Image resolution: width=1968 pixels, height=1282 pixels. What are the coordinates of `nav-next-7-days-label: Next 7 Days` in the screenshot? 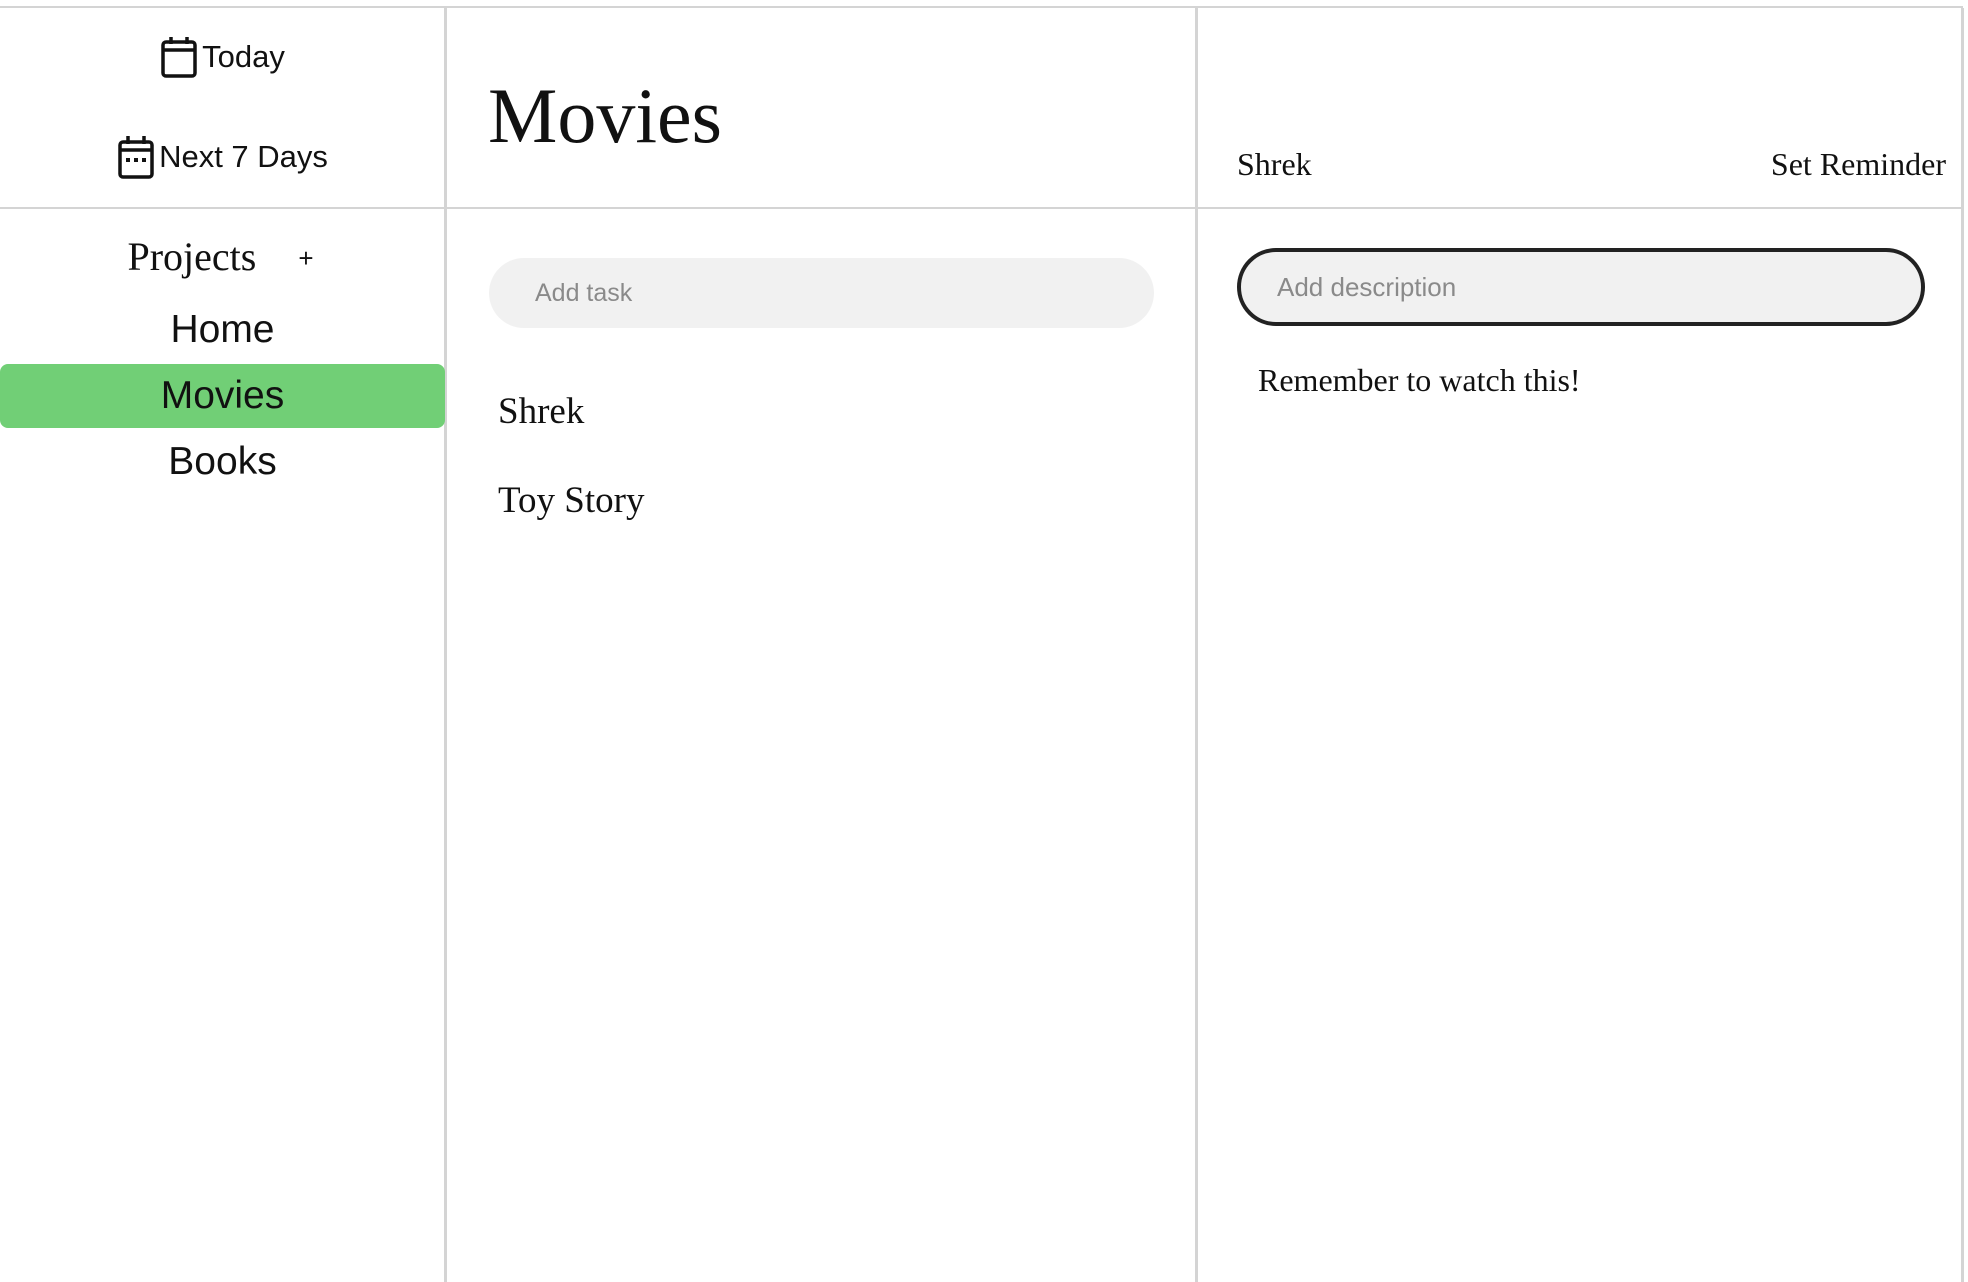 It's located at (243, 156).